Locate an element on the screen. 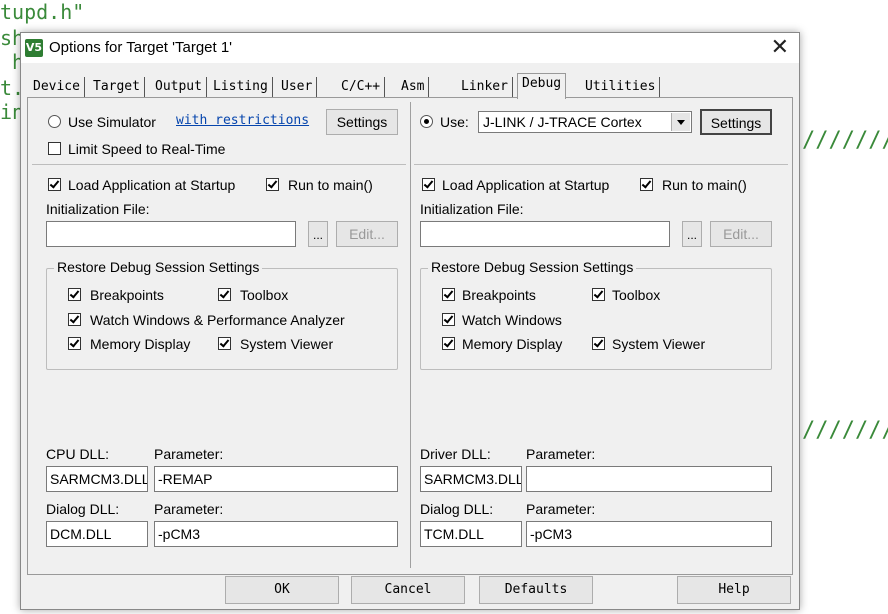  keil-app-icon: V5 is located at coordinates (34, 48).